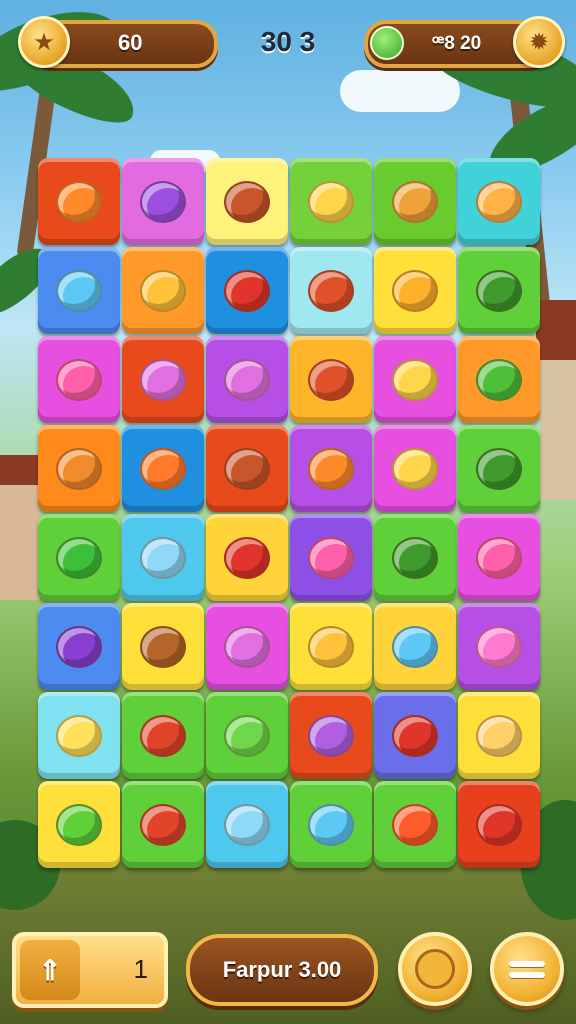 This screenshot has width=576, height=1024. Describe the element at coordinates (457, 43) in the screenshot. I see `right-counter-value: ꟹ8 20` at that location.